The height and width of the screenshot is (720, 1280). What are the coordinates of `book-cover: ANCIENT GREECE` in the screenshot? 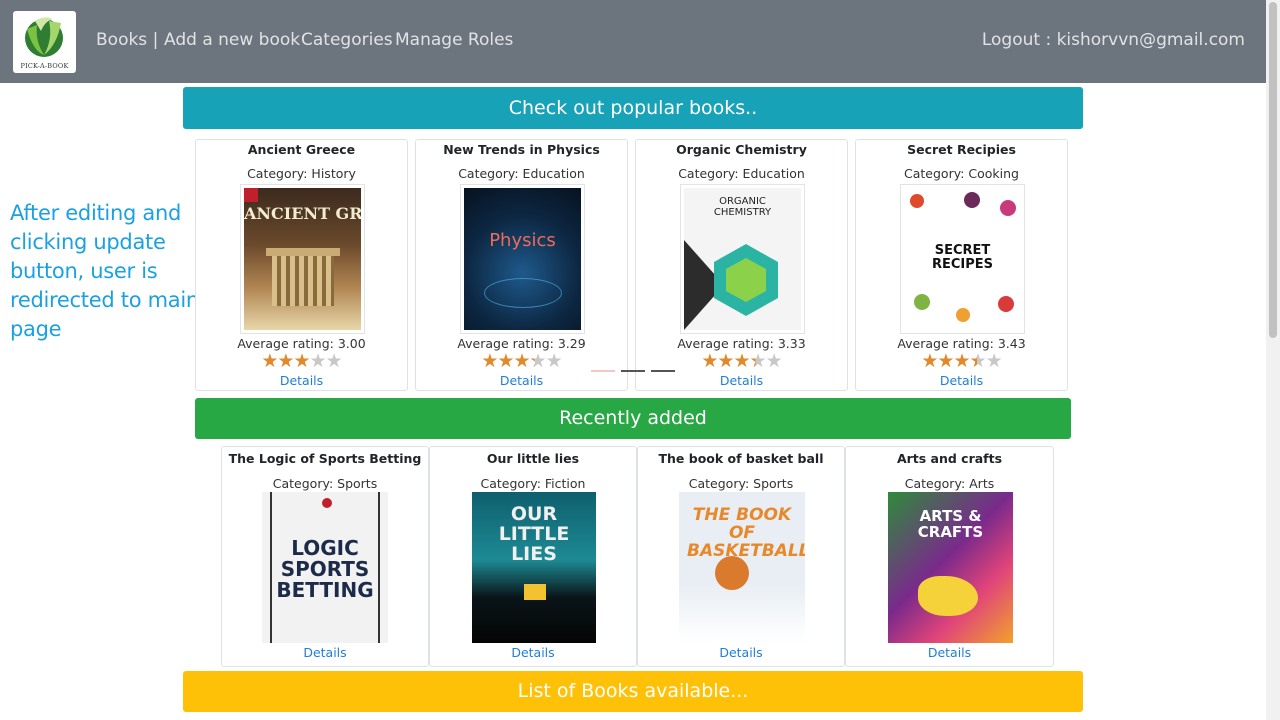 It's located at (302, 259).